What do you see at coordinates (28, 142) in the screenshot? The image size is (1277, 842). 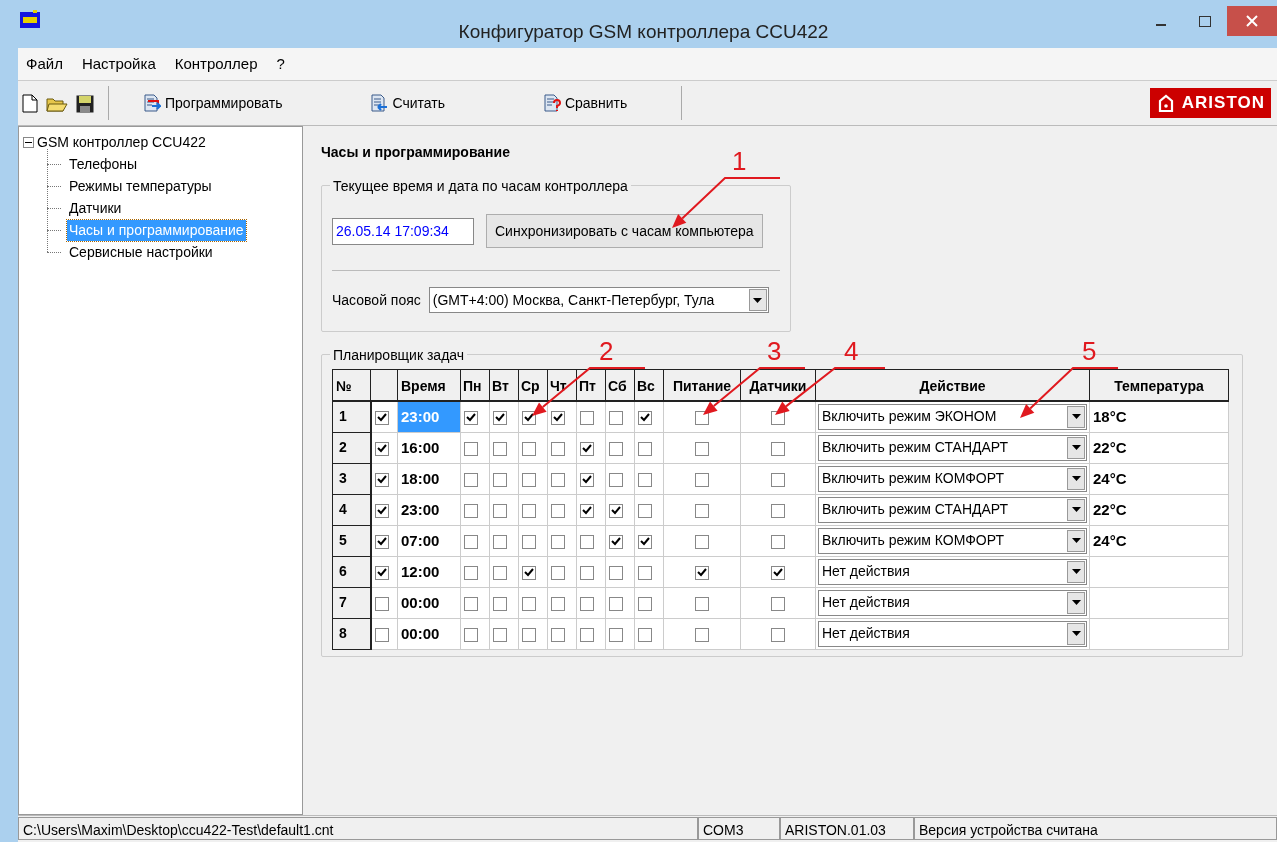 I see `collapse-icon` at bounding box center [28, 142].